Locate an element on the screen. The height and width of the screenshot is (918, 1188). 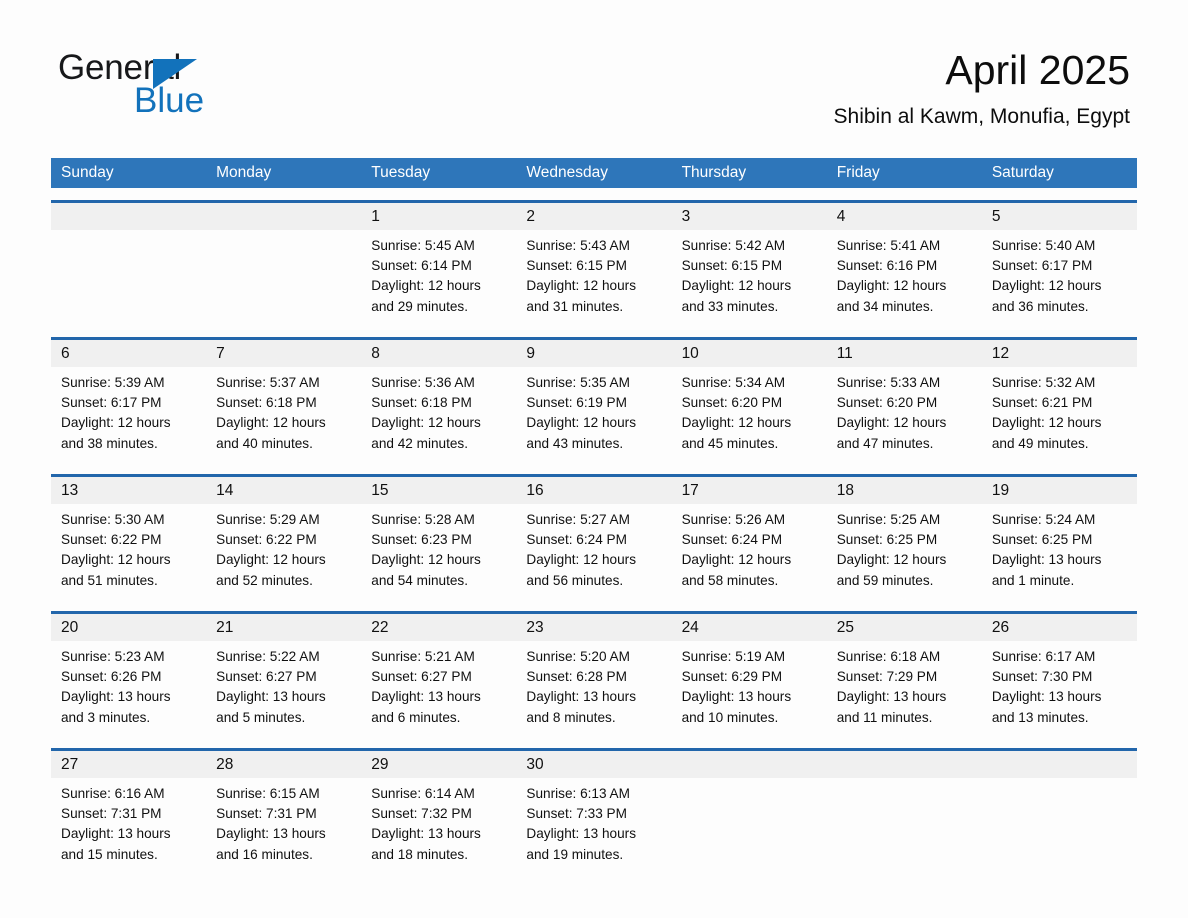
day-number: 7 is located at coordinates (283, 353).